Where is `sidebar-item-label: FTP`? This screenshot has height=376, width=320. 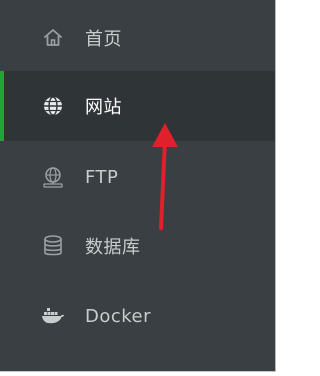 sidebar-item-label: FTP is located at coordinates (102, 177).